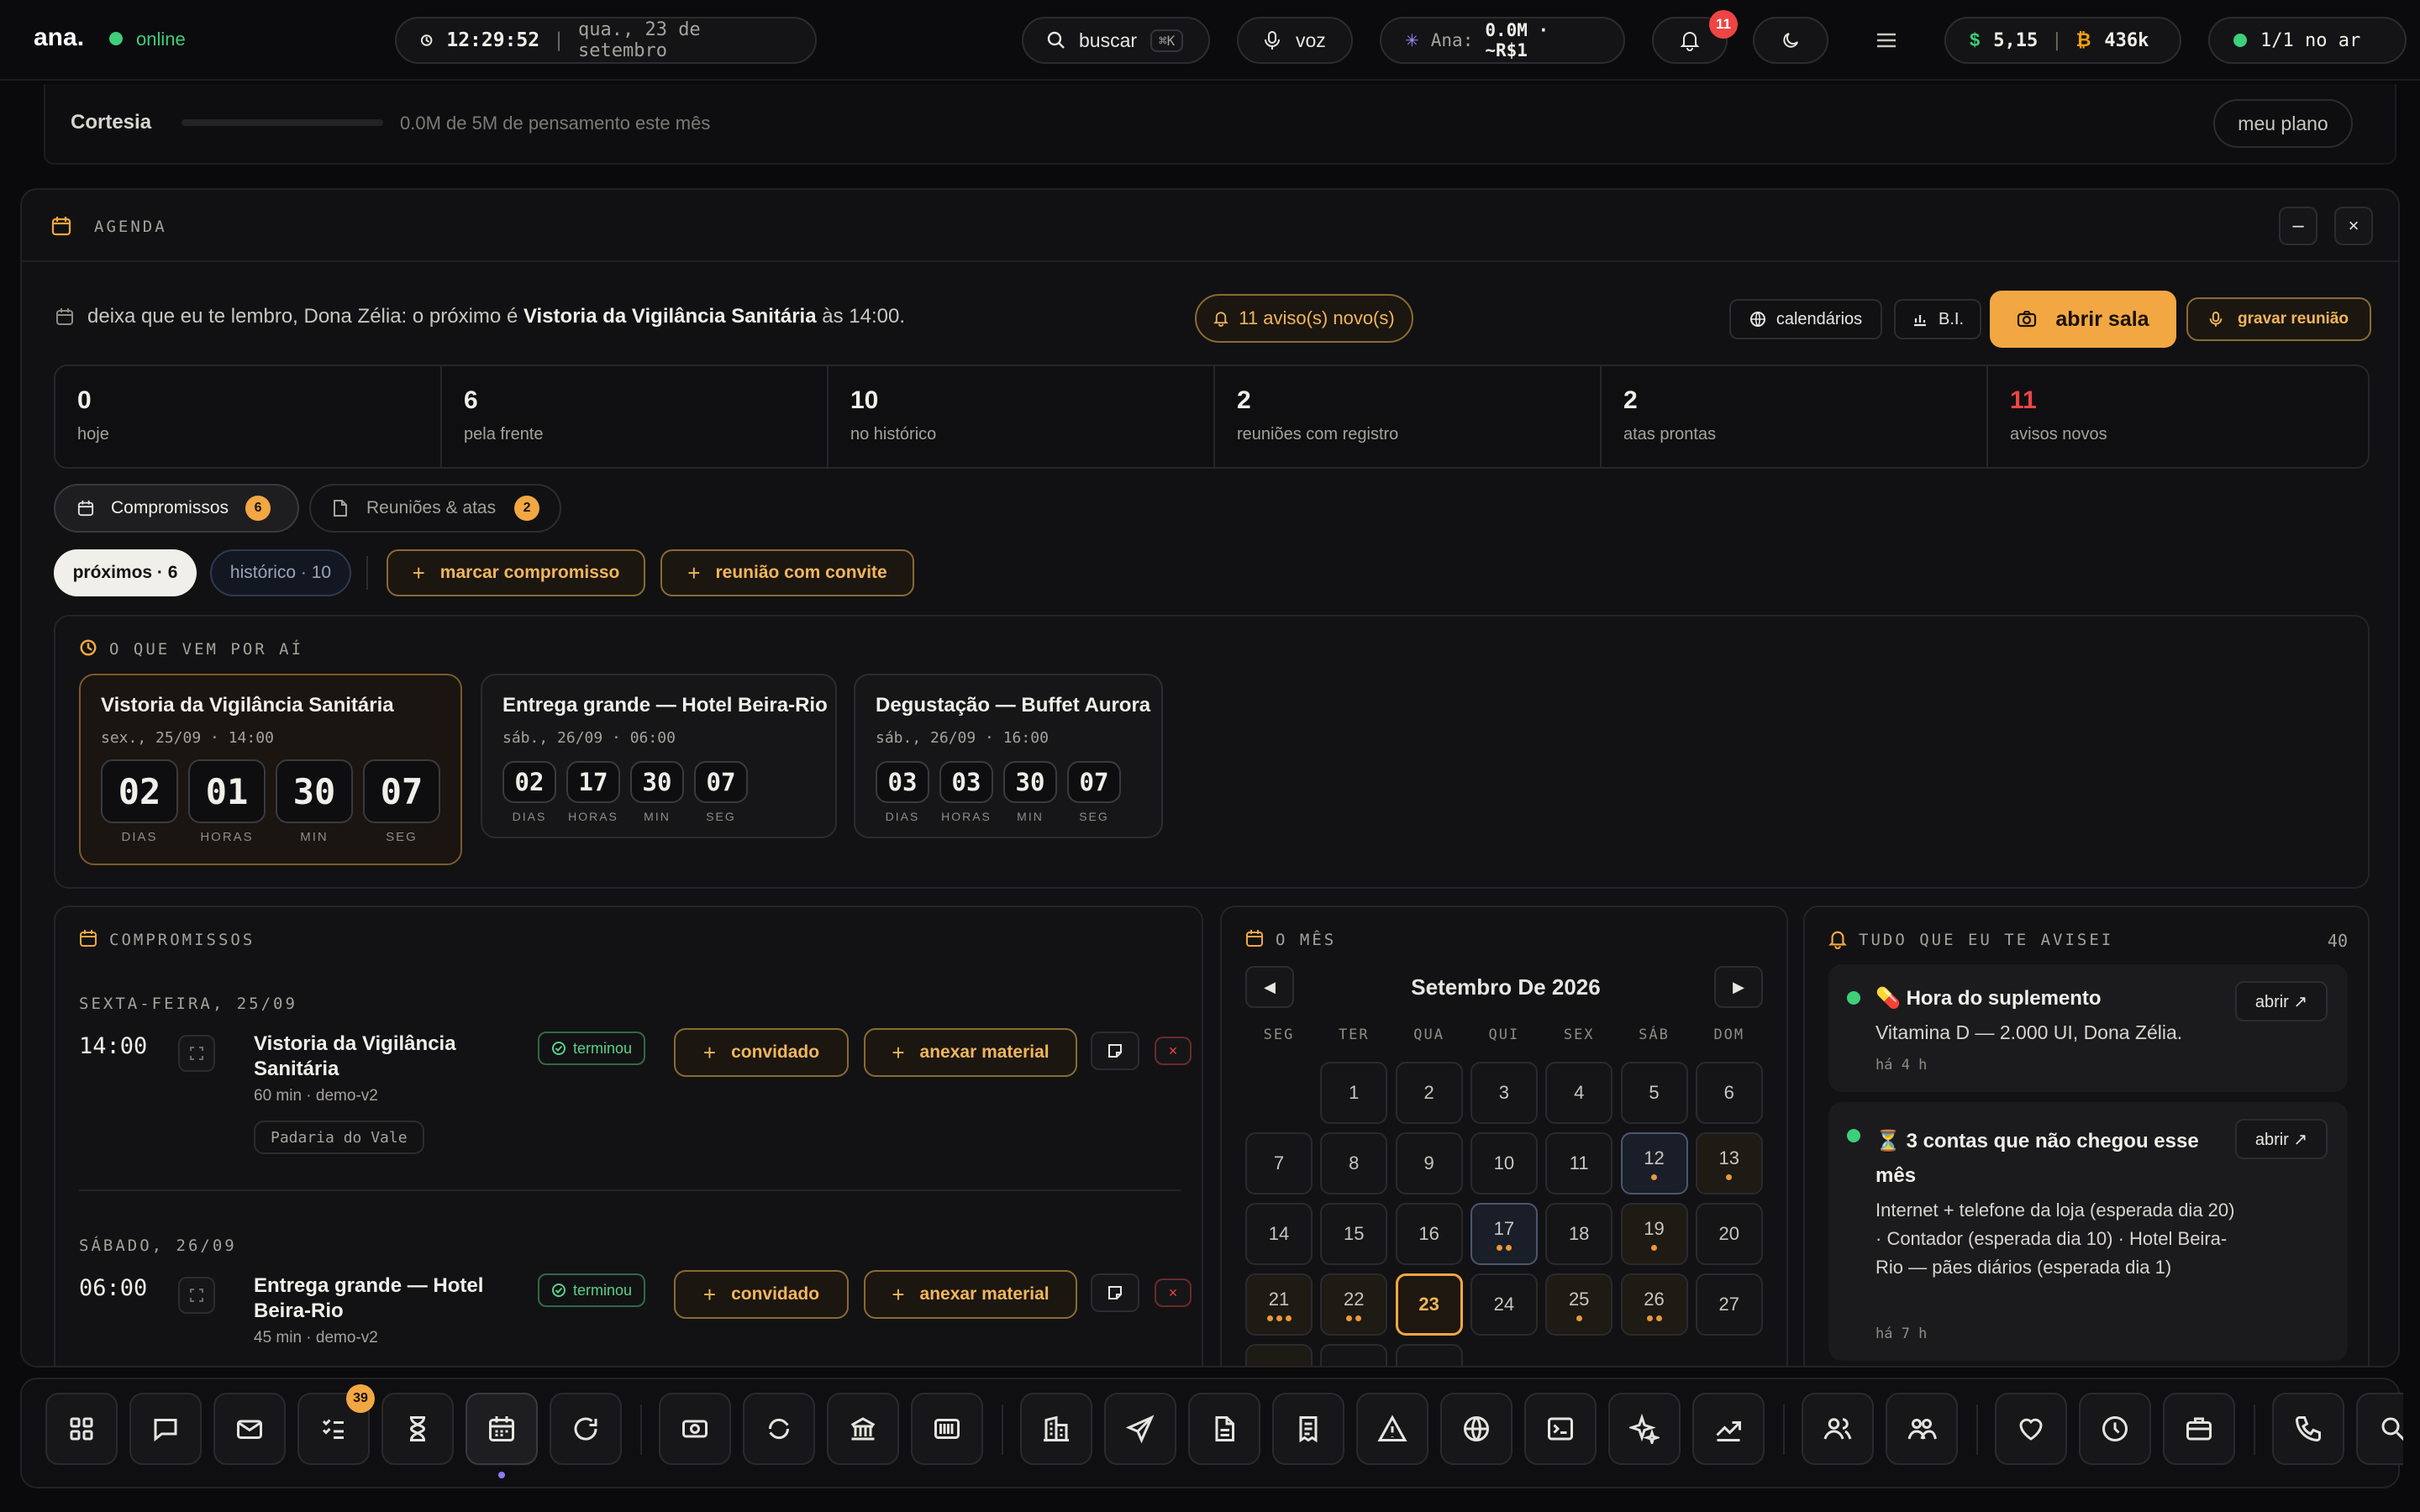  Describe the element at coordinates (1654, 1304) in the screenshot. I see `calendar-day: 26` at that location.